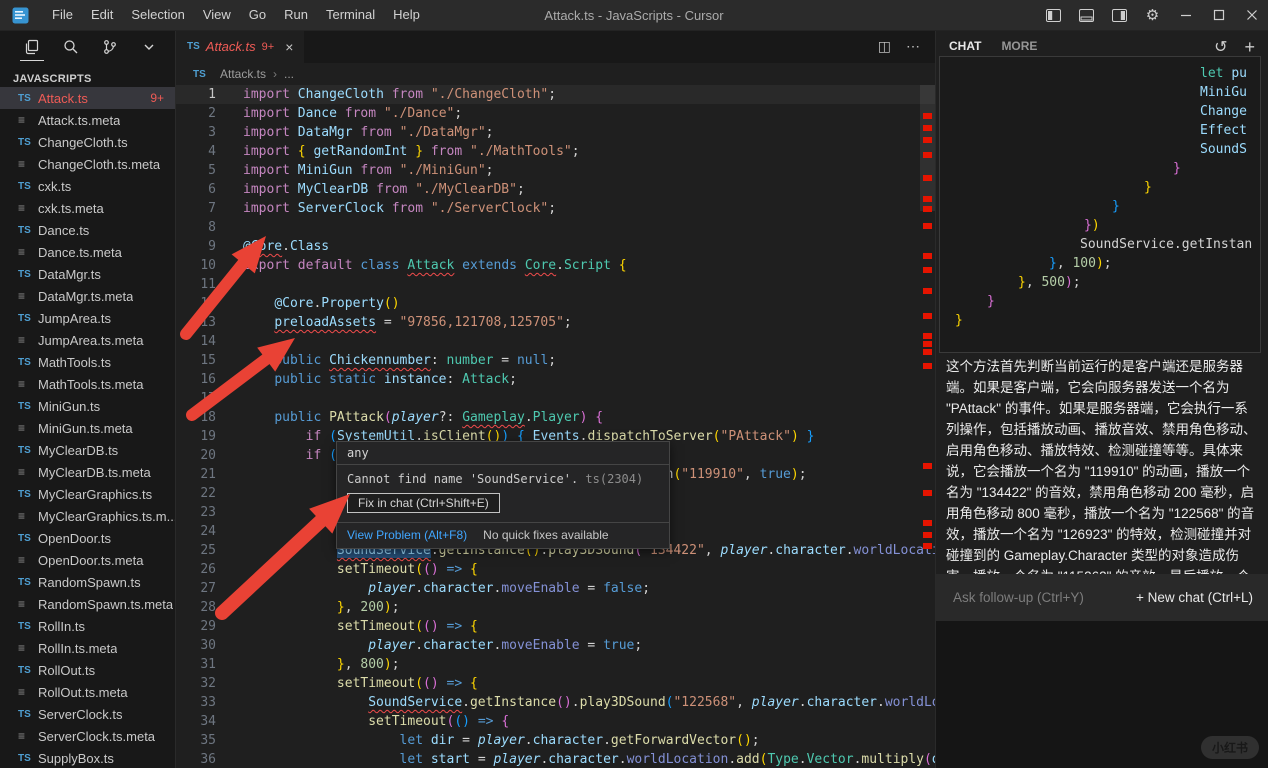  Describe the element at coordinates (87, 494) in the screenshot. I see `file-item-MyClearGraphics.ts: TS MyClearGraphics.ts` at that location.